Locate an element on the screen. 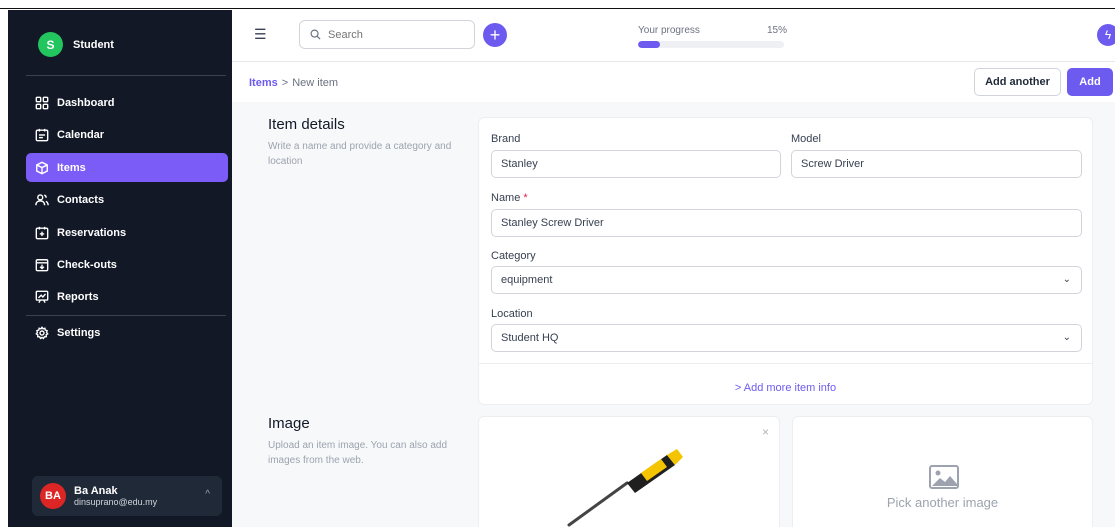 The image size is (1115, 527). name-label: Name * is located at coordinates (509, 198).